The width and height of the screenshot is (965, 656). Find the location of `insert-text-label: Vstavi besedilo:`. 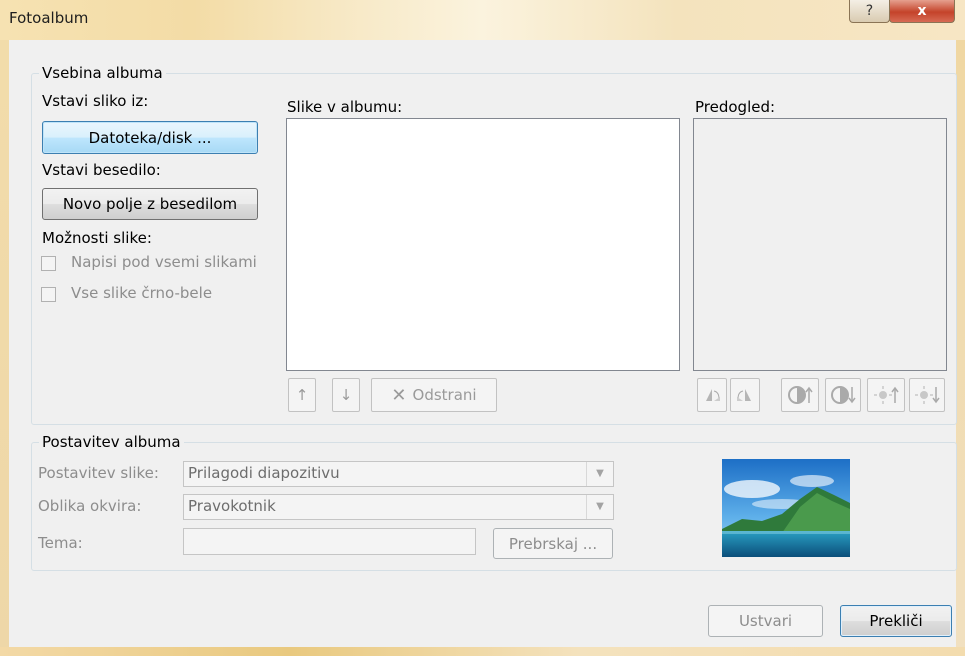

insert-text-label: Vstavi besedilo: is located at coordinates (101, 170).